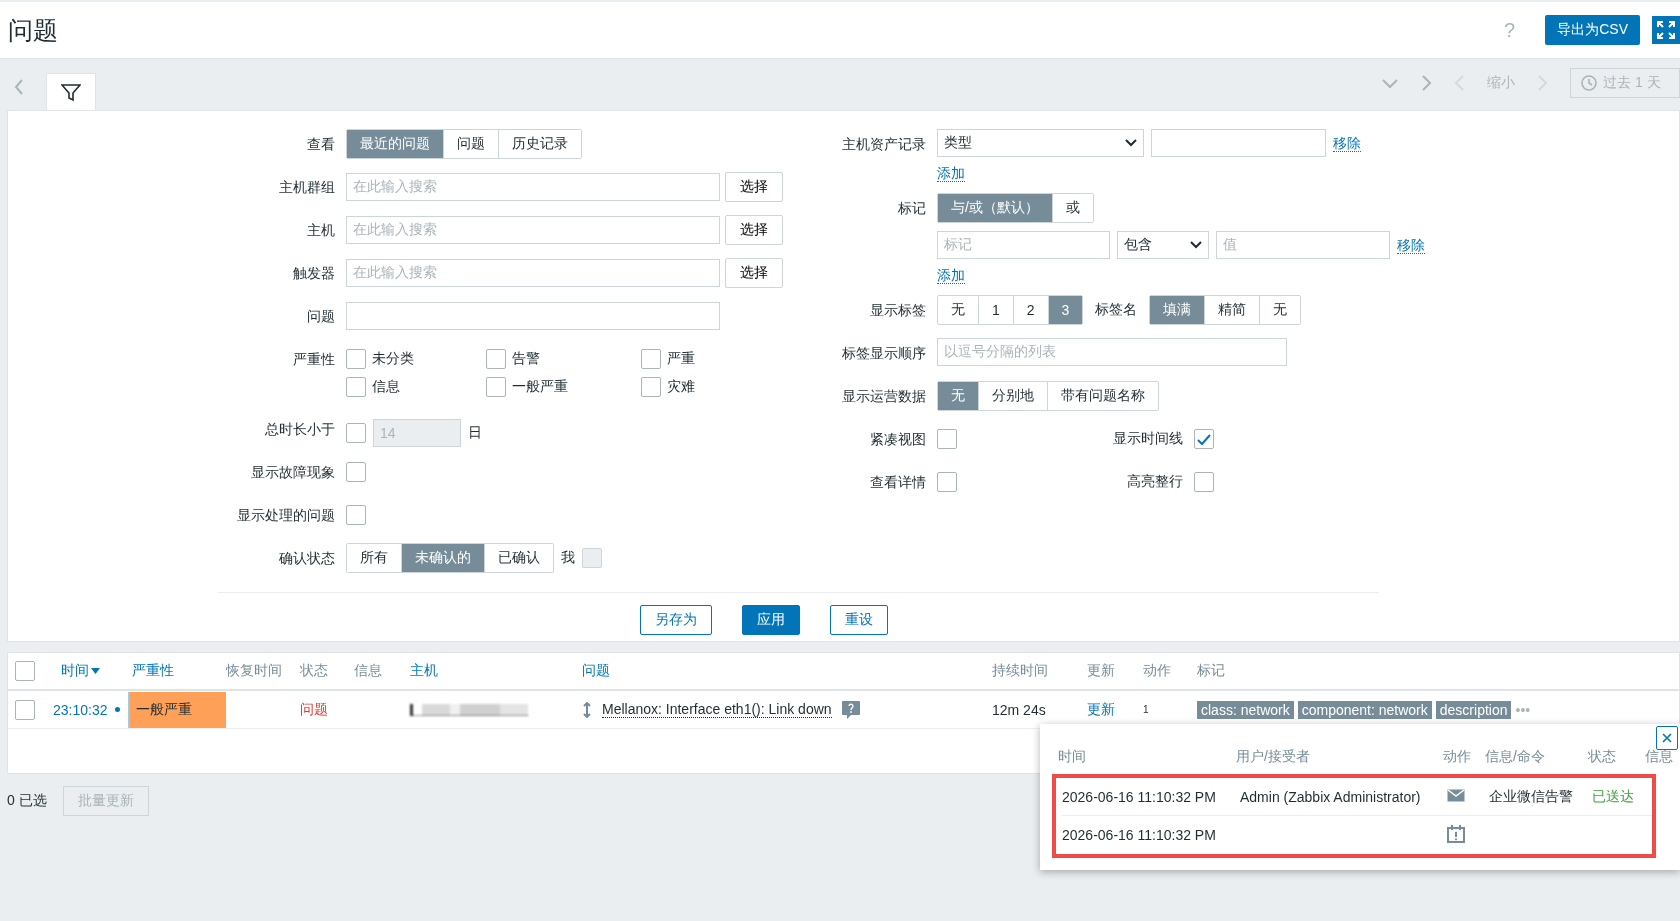  I want to click on column-header: 更新, so click(1101, 671).